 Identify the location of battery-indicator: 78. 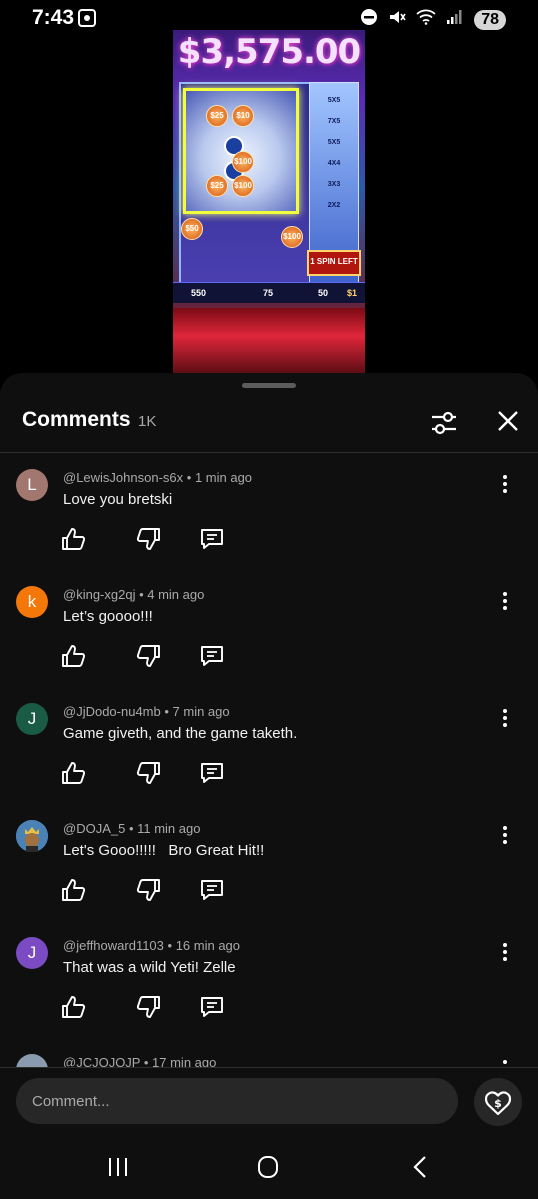
(490, 19).